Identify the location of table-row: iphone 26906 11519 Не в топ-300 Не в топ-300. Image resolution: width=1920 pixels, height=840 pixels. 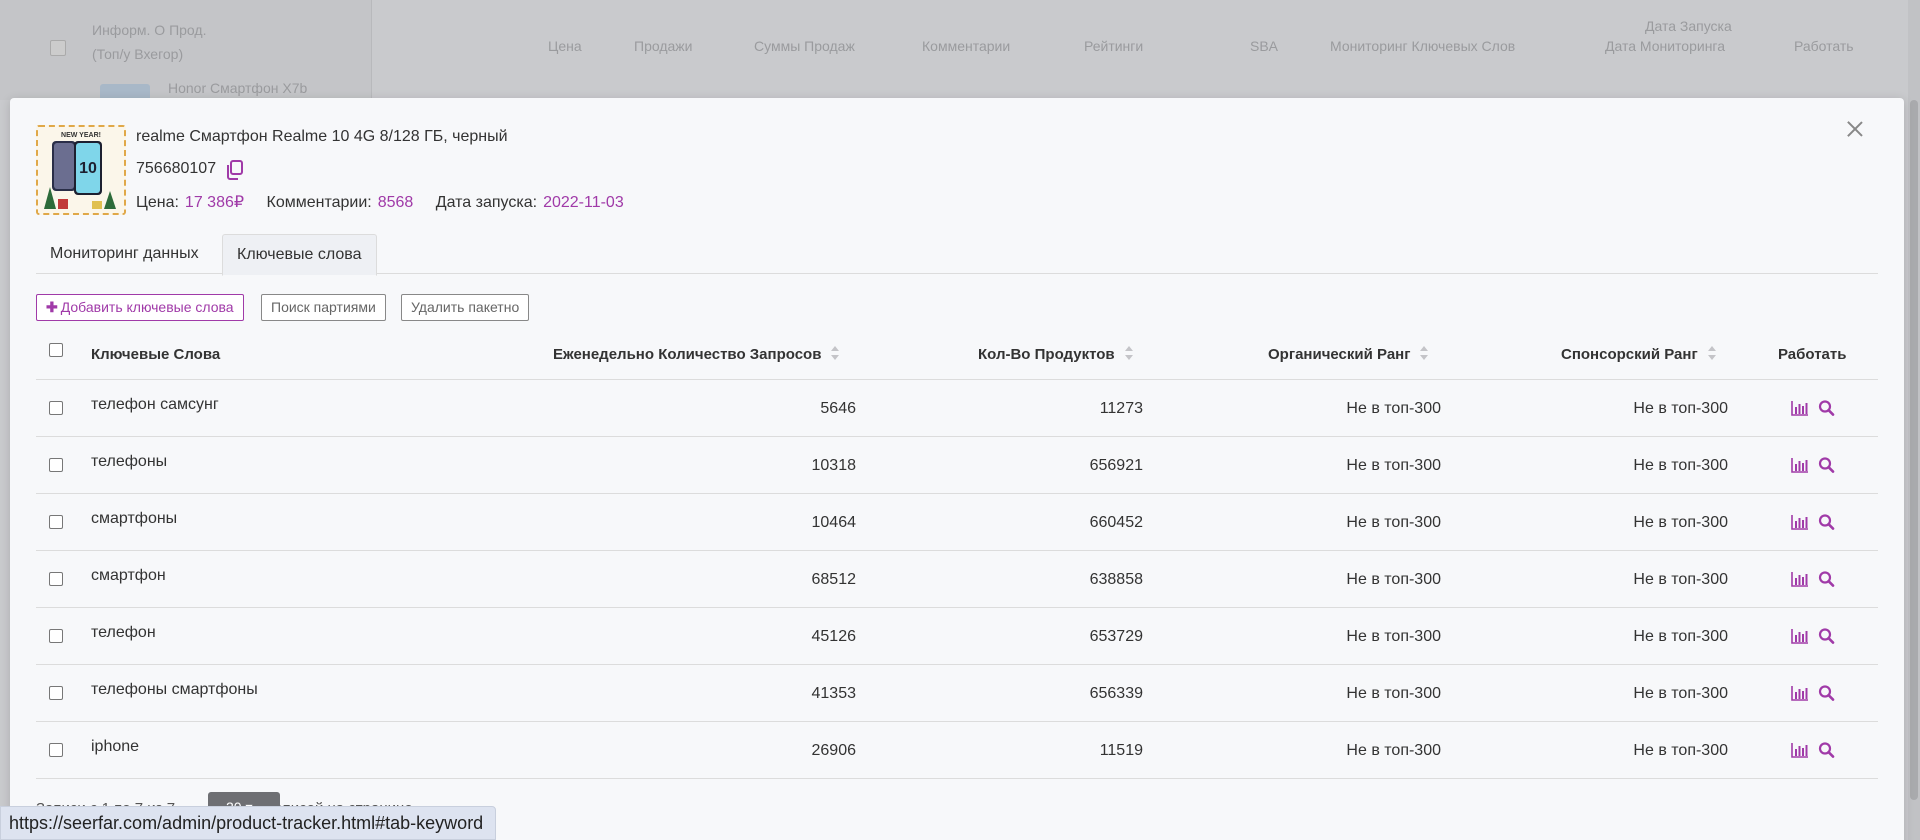
(957, 750).